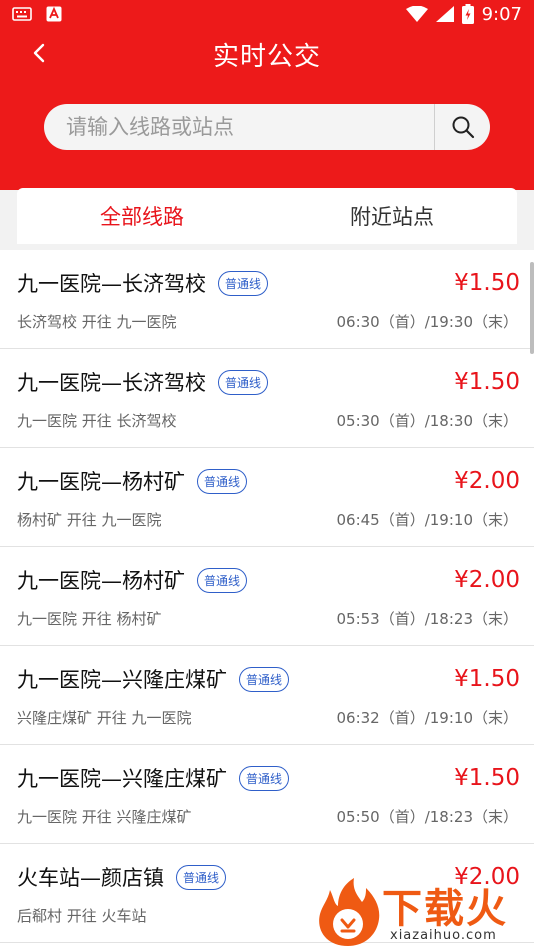 The height and width of the screenshot is (950, 534). I want to click on search-bar, so click(267, 127).